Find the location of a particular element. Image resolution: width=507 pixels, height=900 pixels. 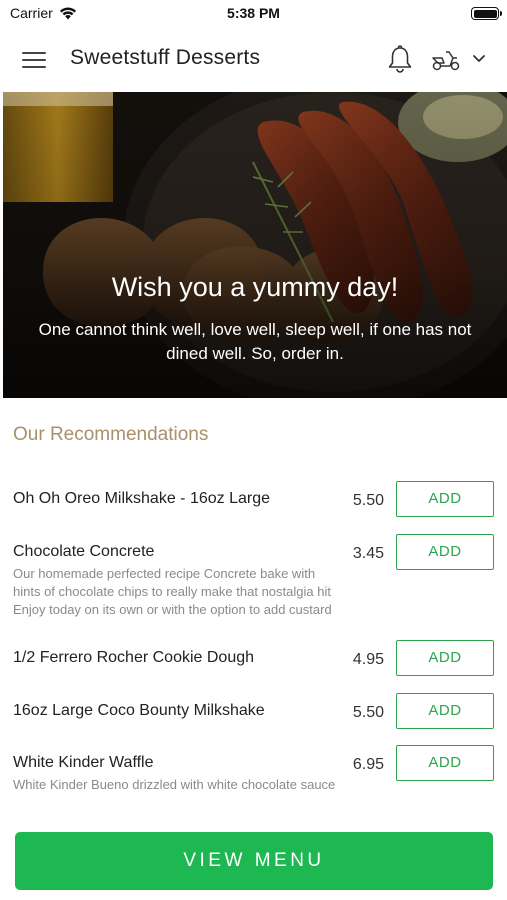

item-name: 1/2 Ferrero Rocher Cookie Dough is located at coordinates (134, 657).